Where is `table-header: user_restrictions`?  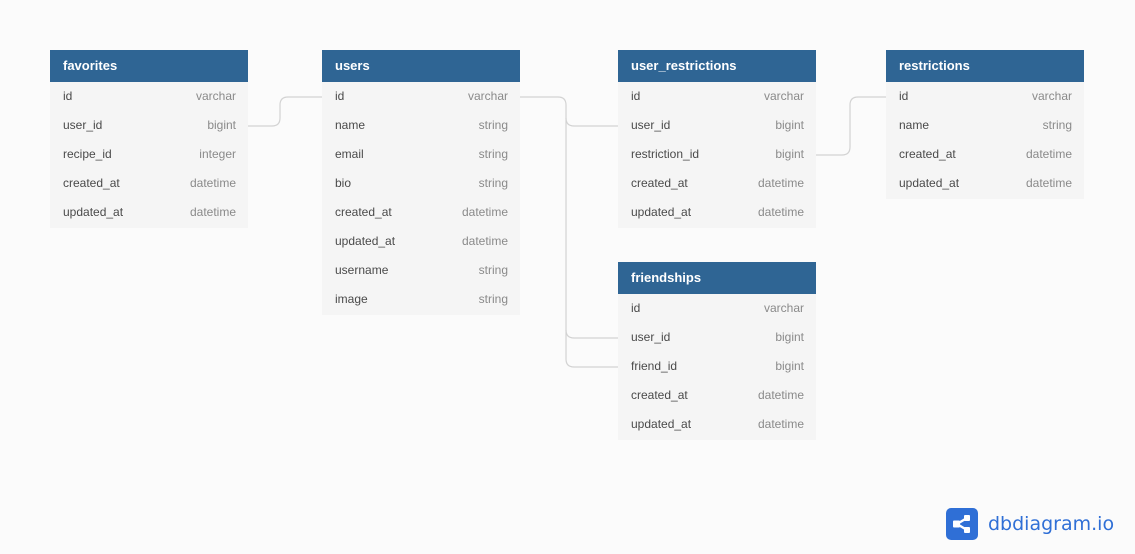 table-header: user_restrictions is located at coordinates (717, 66).